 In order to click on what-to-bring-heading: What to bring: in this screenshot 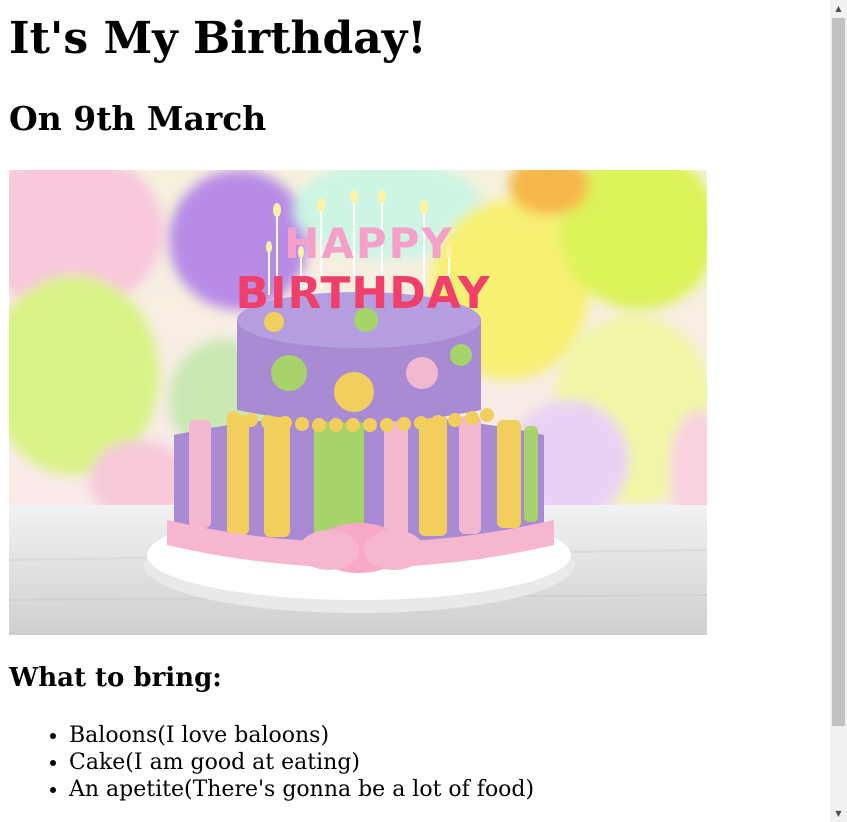, I will do `click(115, 678)`.